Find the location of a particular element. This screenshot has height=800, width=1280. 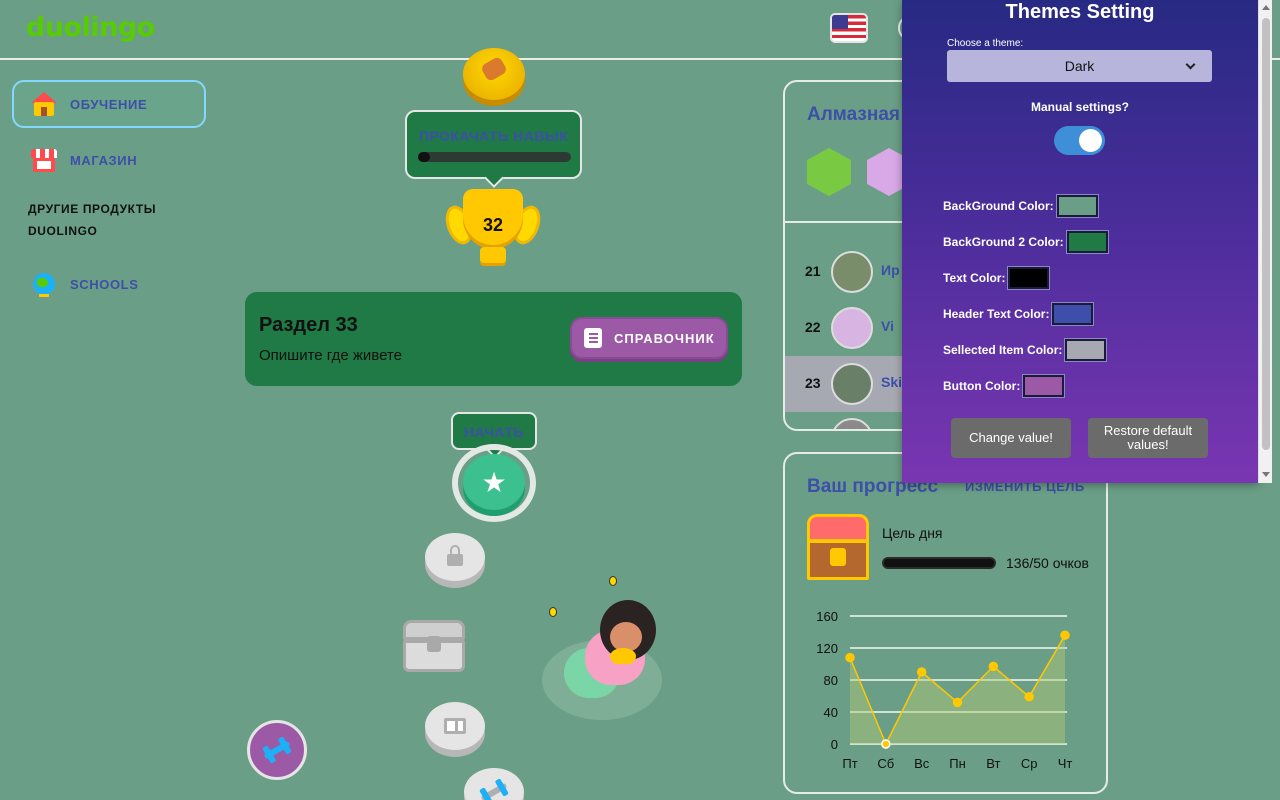

theme-settings-title: Themes Setting is located at coordinates (1080, 12).